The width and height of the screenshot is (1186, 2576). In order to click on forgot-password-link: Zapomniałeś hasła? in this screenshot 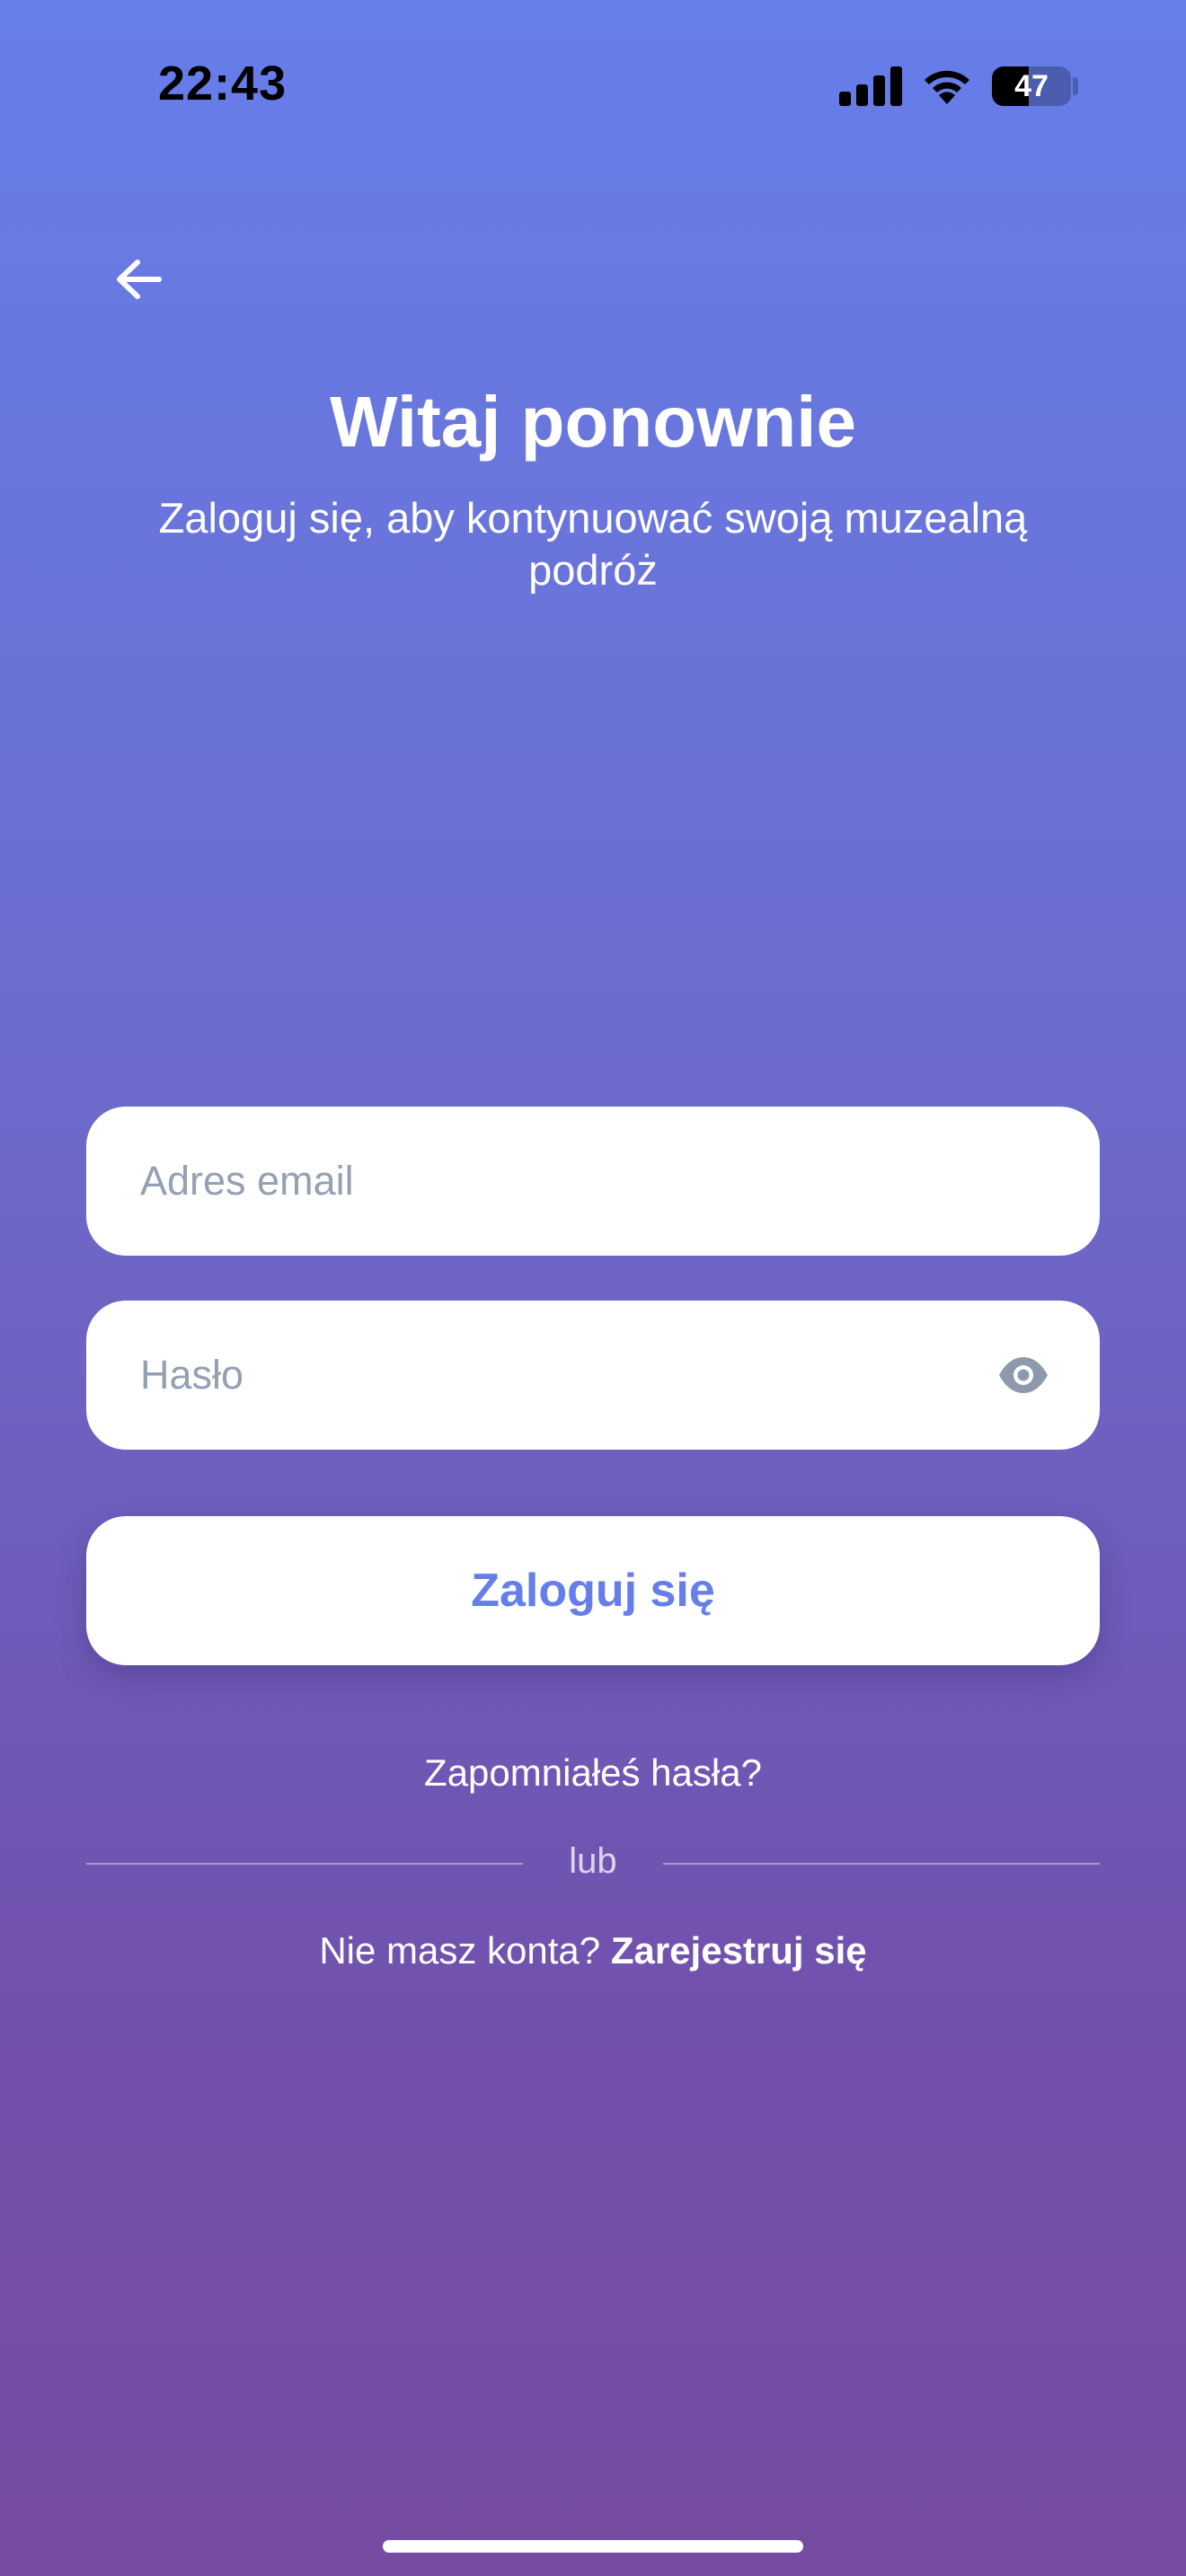, I will do `click(593, 1773)`.